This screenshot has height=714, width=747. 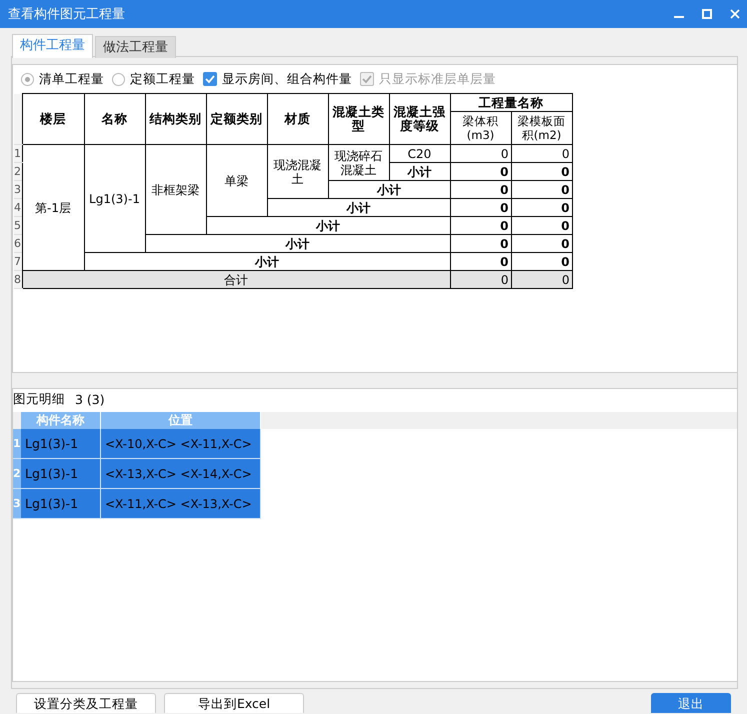 I want to click on window-title: 查看构件图元工程量, so click(x=67, y=14).